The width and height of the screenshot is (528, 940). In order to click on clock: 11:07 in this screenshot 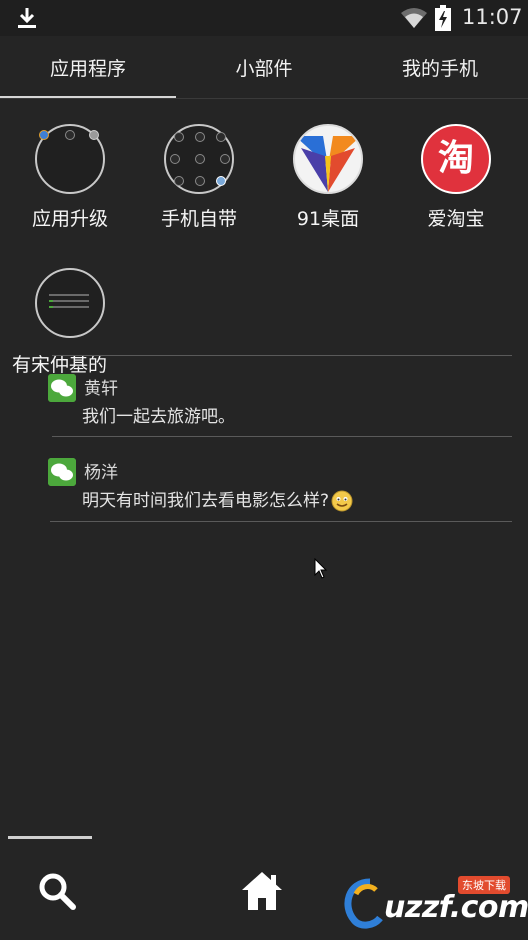, I will do `click(492, 17)`.